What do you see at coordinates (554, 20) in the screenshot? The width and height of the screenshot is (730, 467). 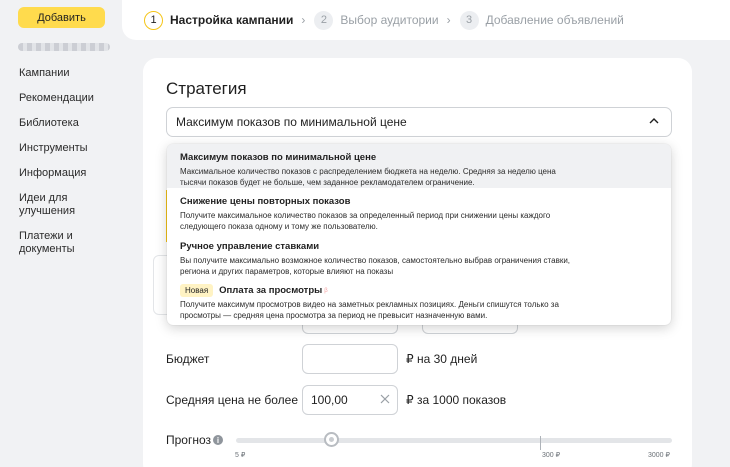 I see `step-label: Добавление объявлений` at bounding box center [554, 20].